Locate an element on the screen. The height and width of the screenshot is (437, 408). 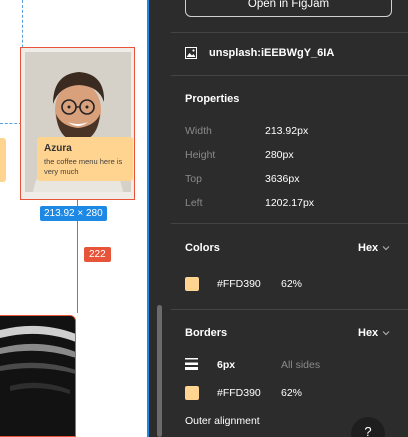
overlay-text: the coffee menu here is very much is located at coordinates (83, 166).